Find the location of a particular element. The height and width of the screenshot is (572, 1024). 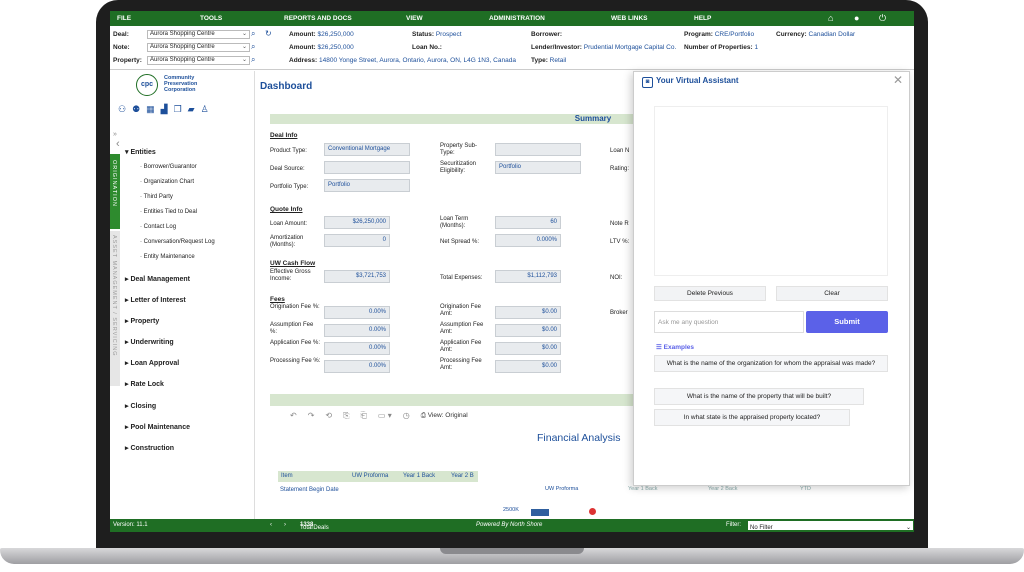

origination-fee-pct-field: 0.00% is located at coordinates (357, 312).